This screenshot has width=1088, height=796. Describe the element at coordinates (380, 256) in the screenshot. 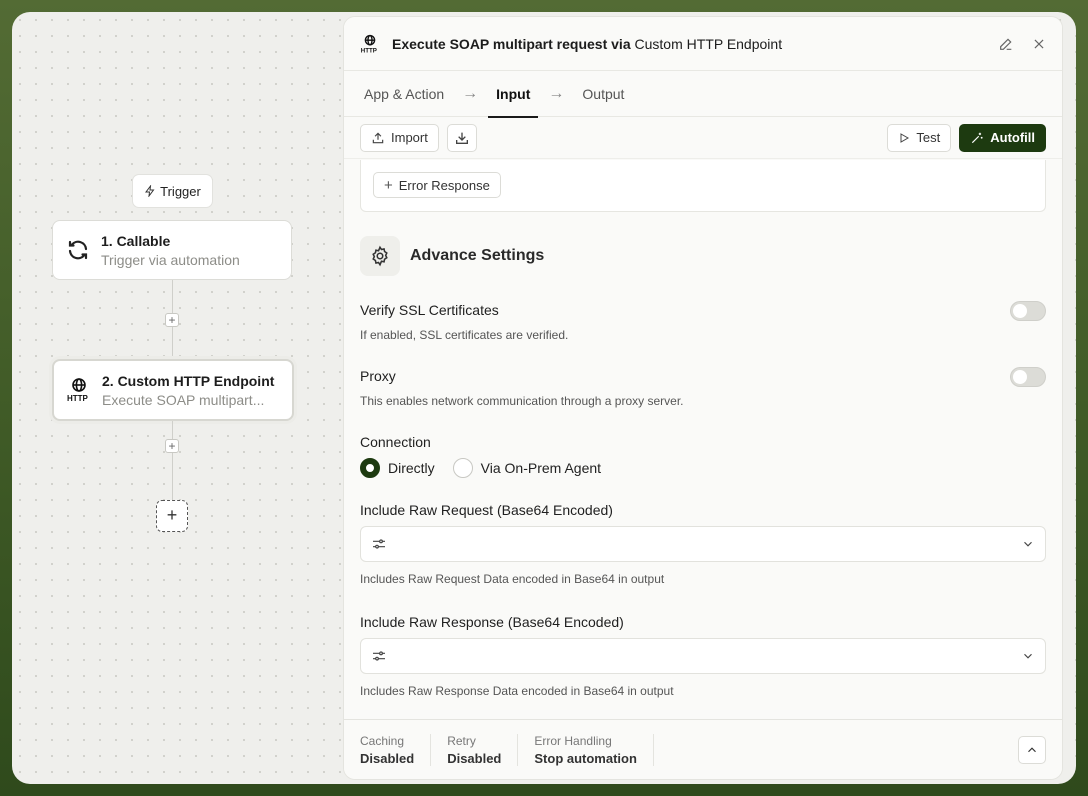

I see `gear-icon` at that location.